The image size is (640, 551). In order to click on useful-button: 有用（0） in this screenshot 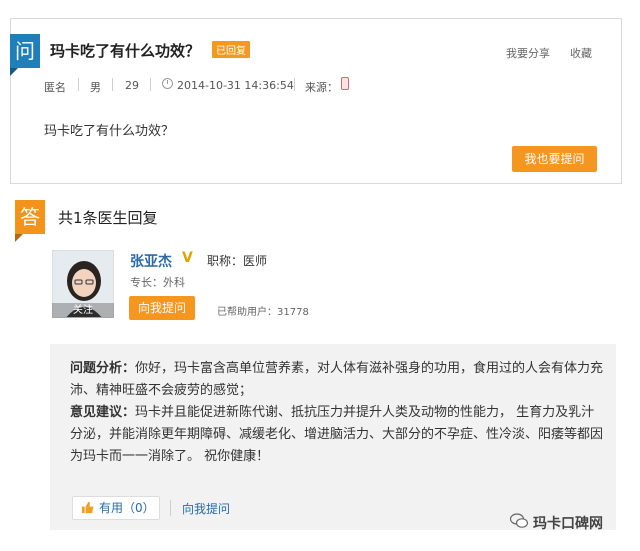, I will do `click(116, 508)`.